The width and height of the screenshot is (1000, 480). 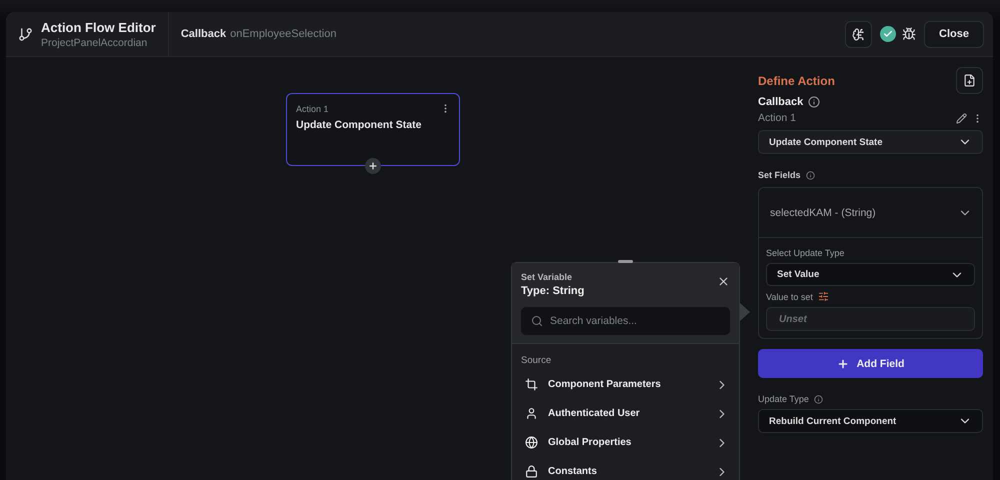 What do you see at coordinates (781, 102) in the screenshot?
I see `callback-heading: Callback` at bounding box center [781, 102].